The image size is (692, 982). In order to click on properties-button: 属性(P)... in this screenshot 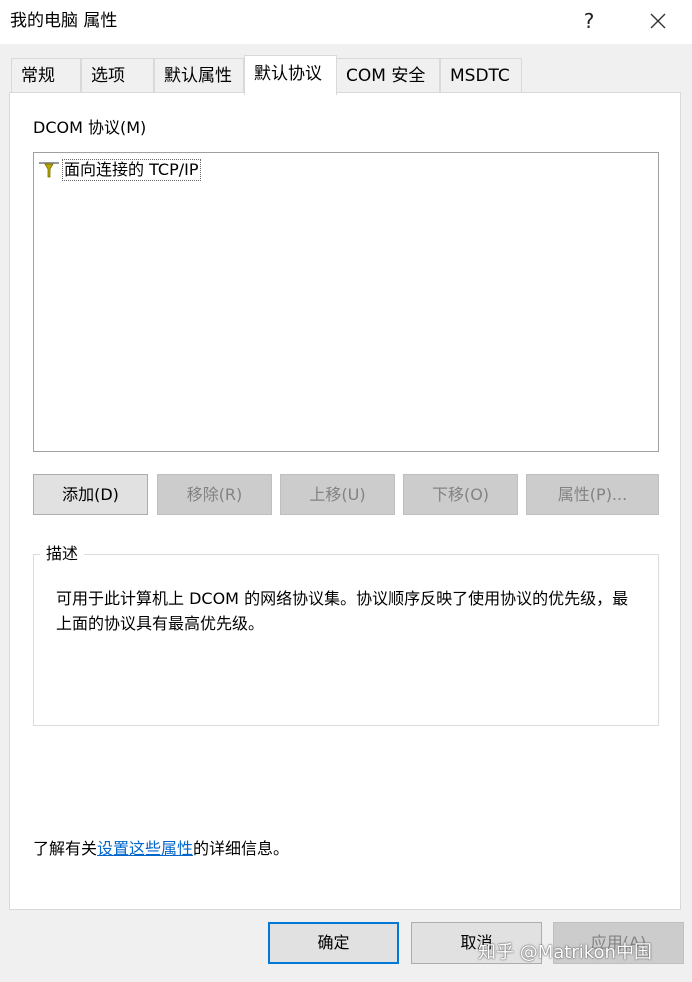, I will do `click(592, 494)`.